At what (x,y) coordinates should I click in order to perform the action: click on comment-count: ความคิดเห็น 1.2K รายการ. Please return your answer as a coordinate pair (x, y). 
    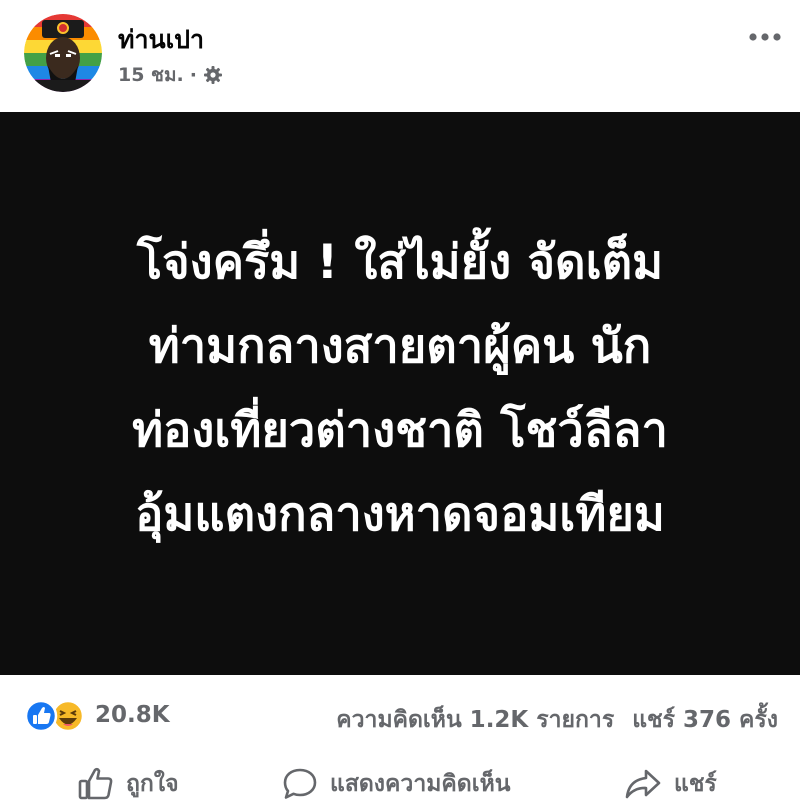
    Looking at the image, I should click on (475, 720).